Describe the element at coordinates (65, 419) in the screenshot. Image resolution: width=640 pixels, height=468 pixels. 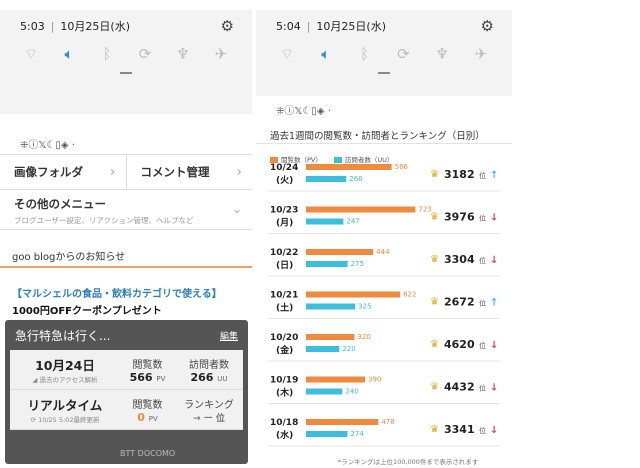
I see `realtime-sub: ⟳ 10/25 5:02最終更新` at that location.